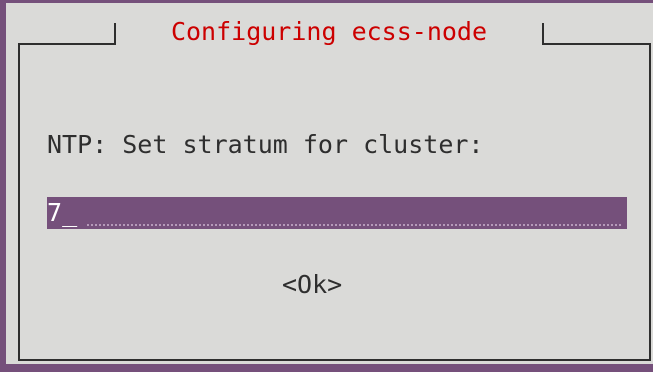 This screenshot has width=653, height=372. I want to click on stratum-prompt: NTP: Set stratum for cluster:, so click(265, 144).